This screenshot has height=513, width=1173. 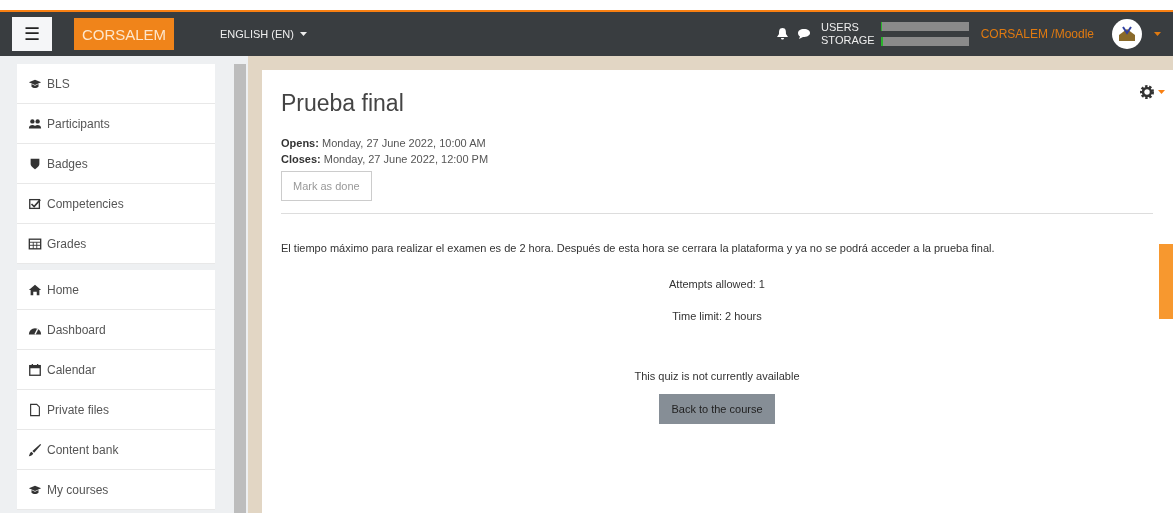 I want to click on usage-label: USERS, so click(x=840, y=27).